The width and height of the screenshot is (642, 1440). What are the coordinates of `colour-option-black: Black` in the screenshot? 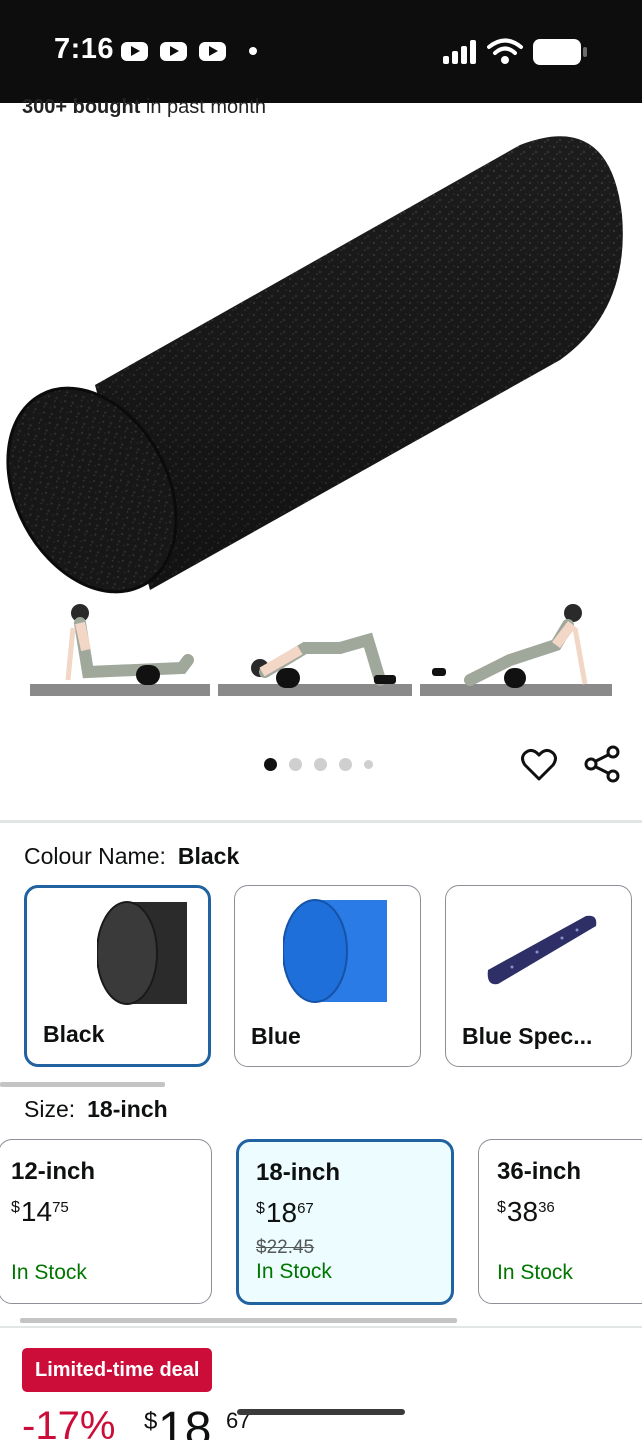 It's located at (117, 976).